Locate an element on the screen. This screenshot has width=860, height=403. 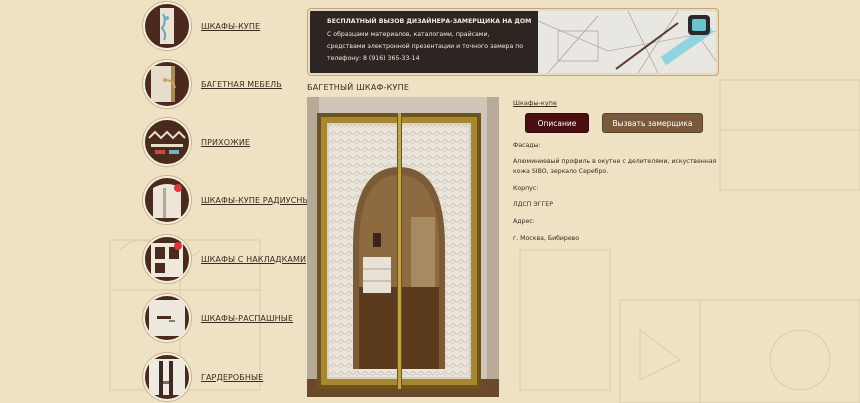
facades-label: Фасады: is located at coordinates (527, 145).